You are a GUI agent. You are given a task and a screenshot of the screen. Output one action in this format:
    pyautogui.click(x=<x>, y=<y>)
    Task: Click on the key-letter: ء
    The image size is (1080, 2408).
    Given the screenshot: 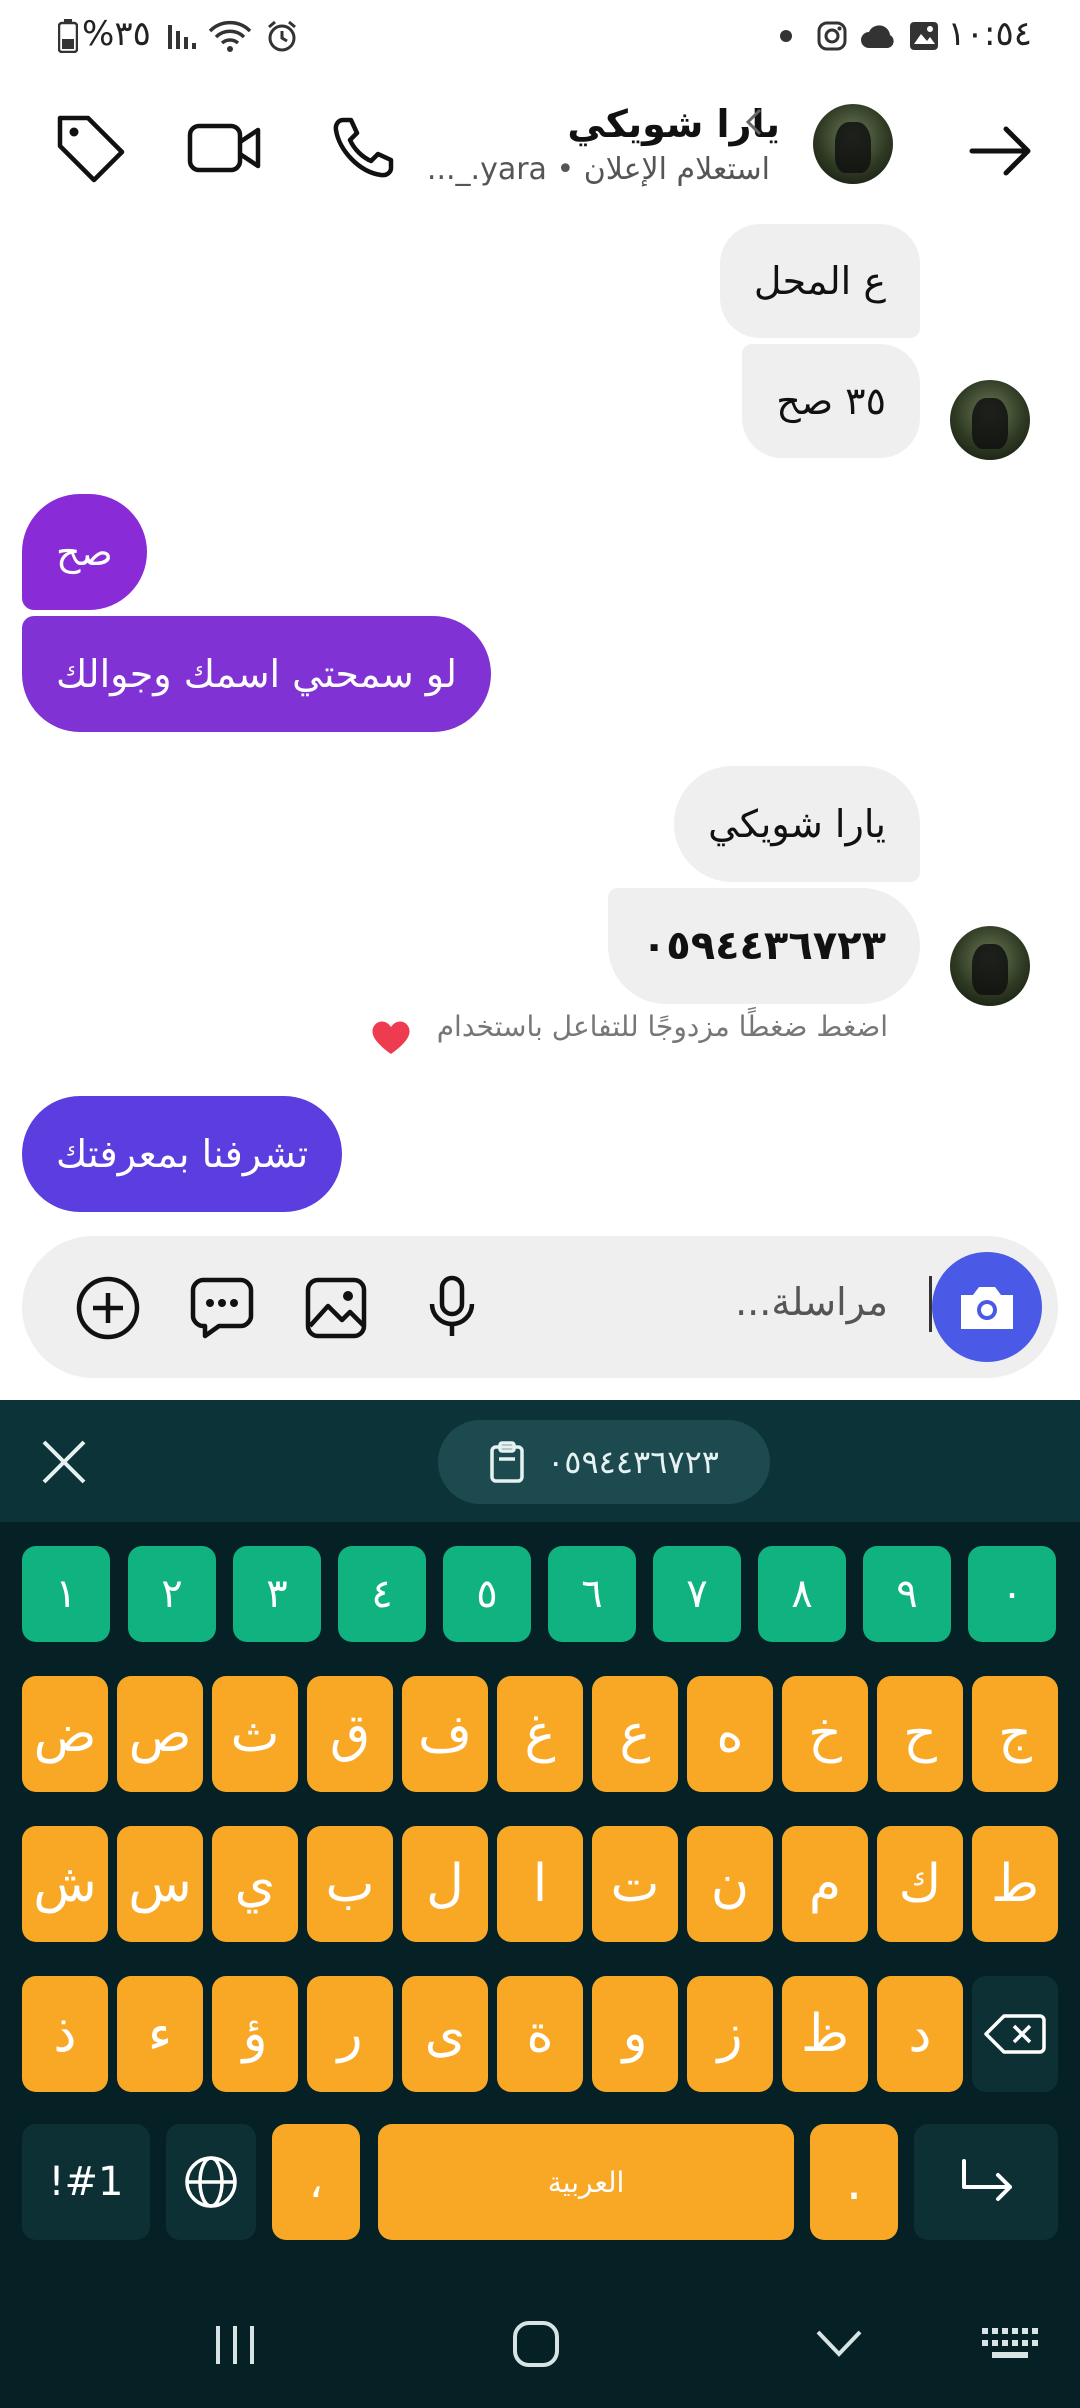 What is the action you would take?
    pyautogui.click(x=160, y=2034)
    